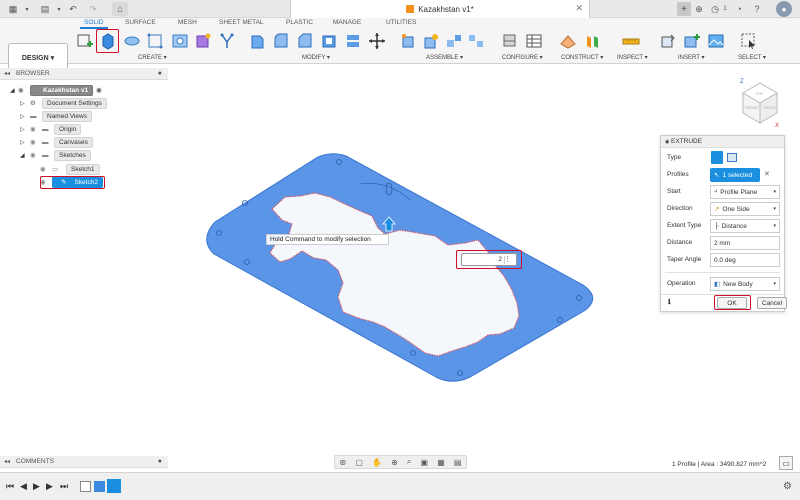 Image resolution: width=800 pixels, height=500 pixels. I want to click on apps-dropdown-icon: ▾, so click(27, 9).